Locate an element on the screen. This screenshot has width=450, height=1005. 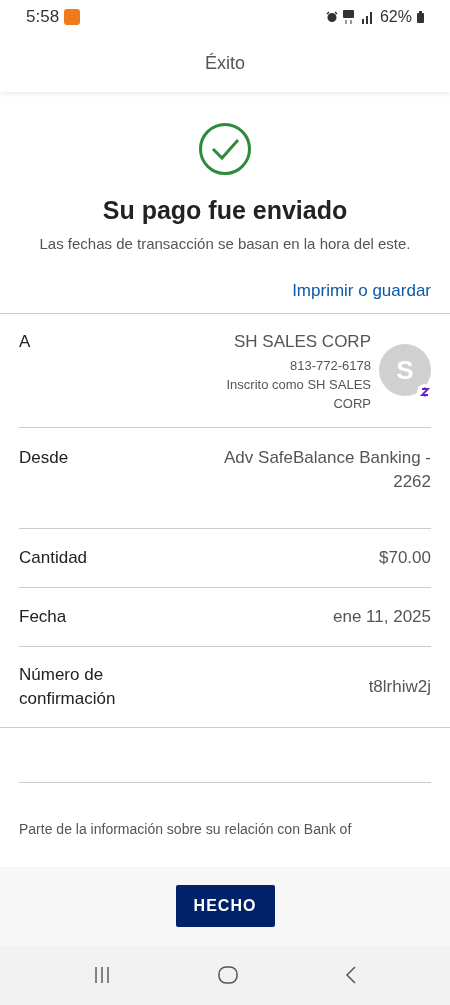
detail-label: Desde is located at coordinates (44, 458).